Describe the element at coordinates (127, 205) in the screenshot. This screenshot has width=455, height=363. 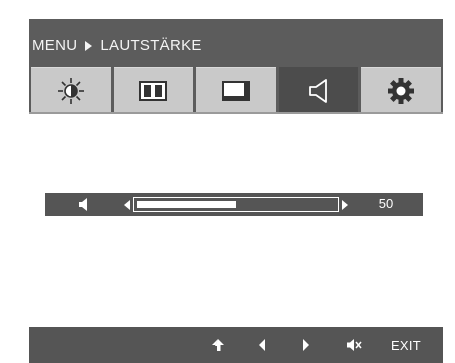
I see `decrease-arrow-icon` at that location.